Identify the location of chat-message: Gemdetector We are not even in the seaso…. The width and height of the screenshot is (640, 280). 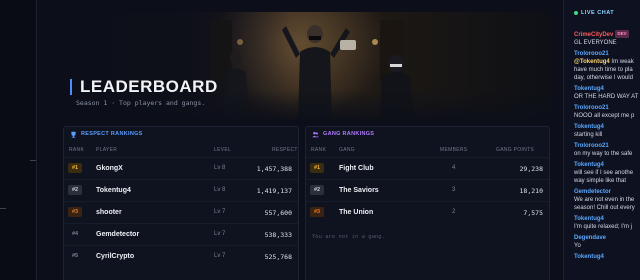
(602, 200).